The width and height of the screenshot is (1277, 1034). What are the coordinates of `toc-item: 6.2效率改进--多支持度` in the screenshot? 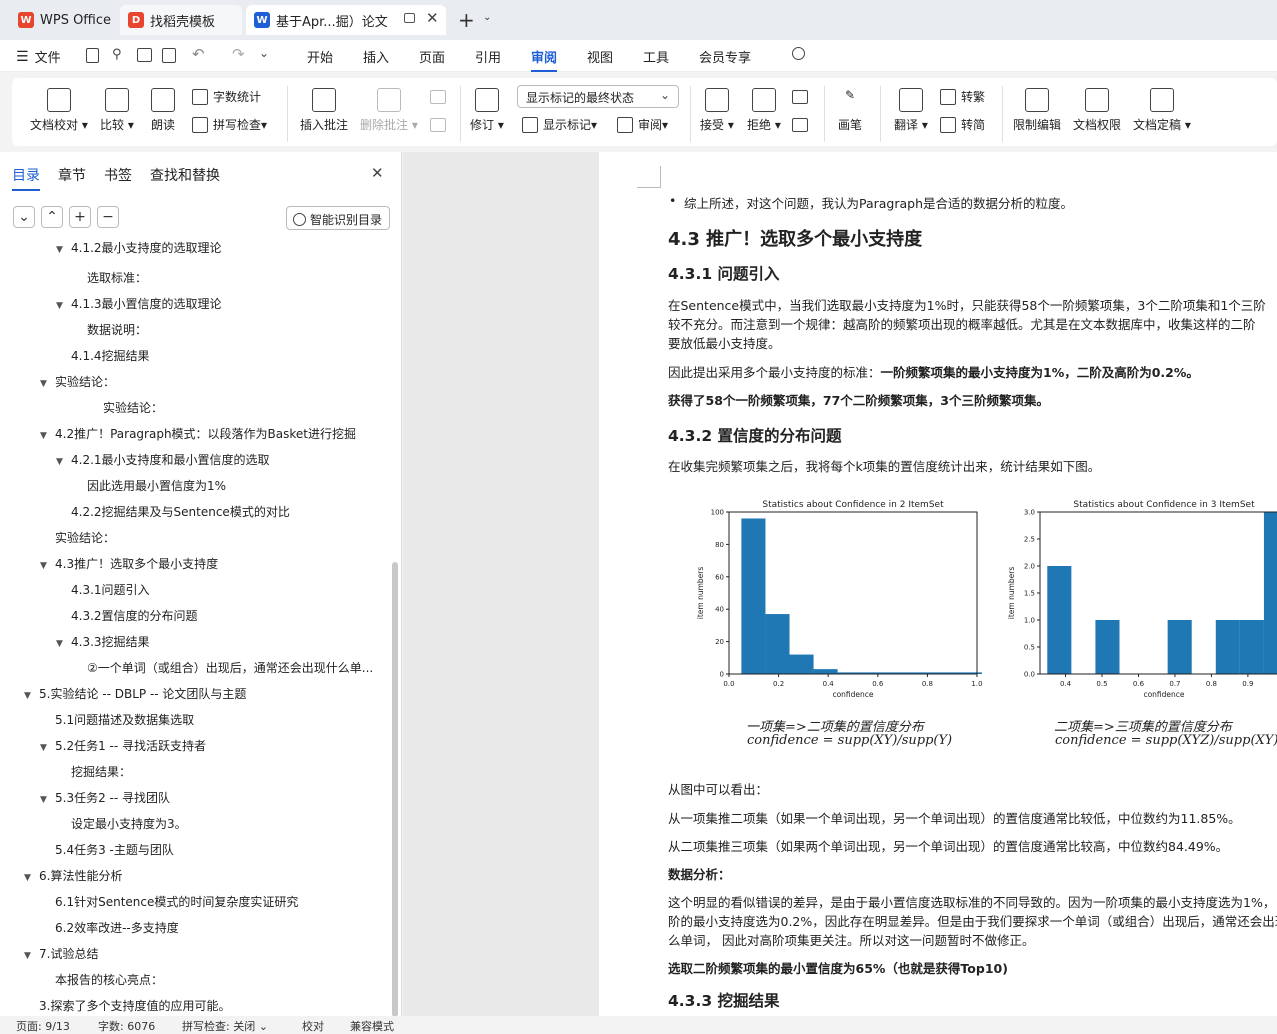 It's located at (117, 927).